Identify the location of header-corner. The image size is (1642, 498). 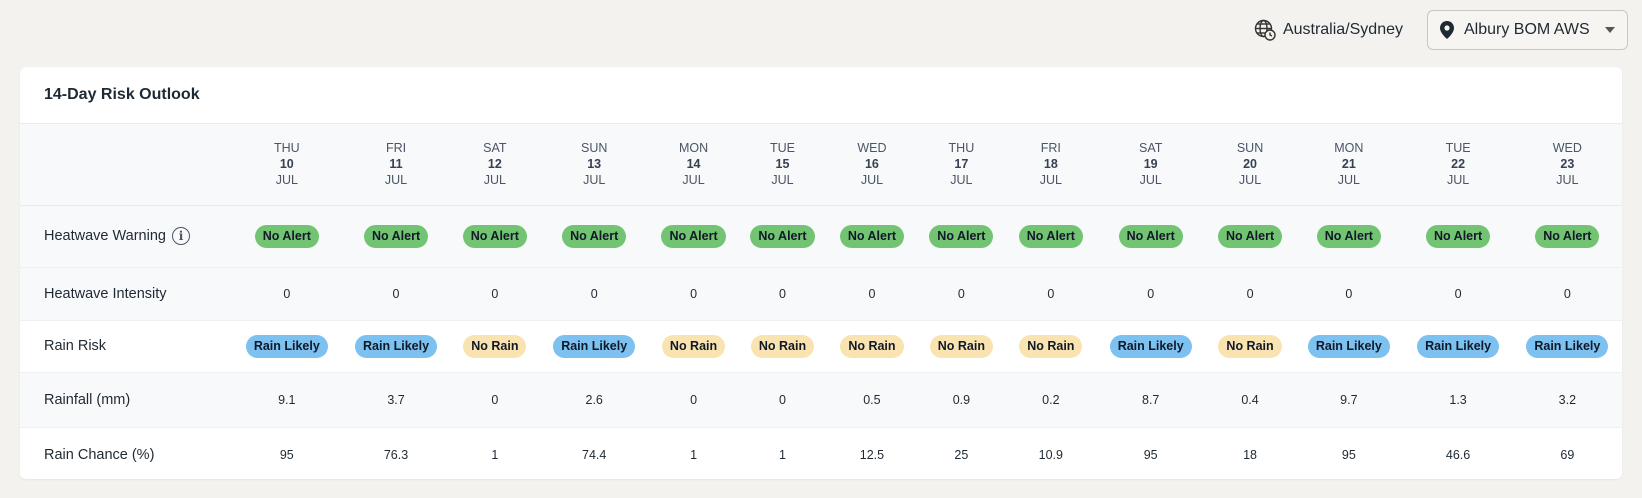
(126, 164).